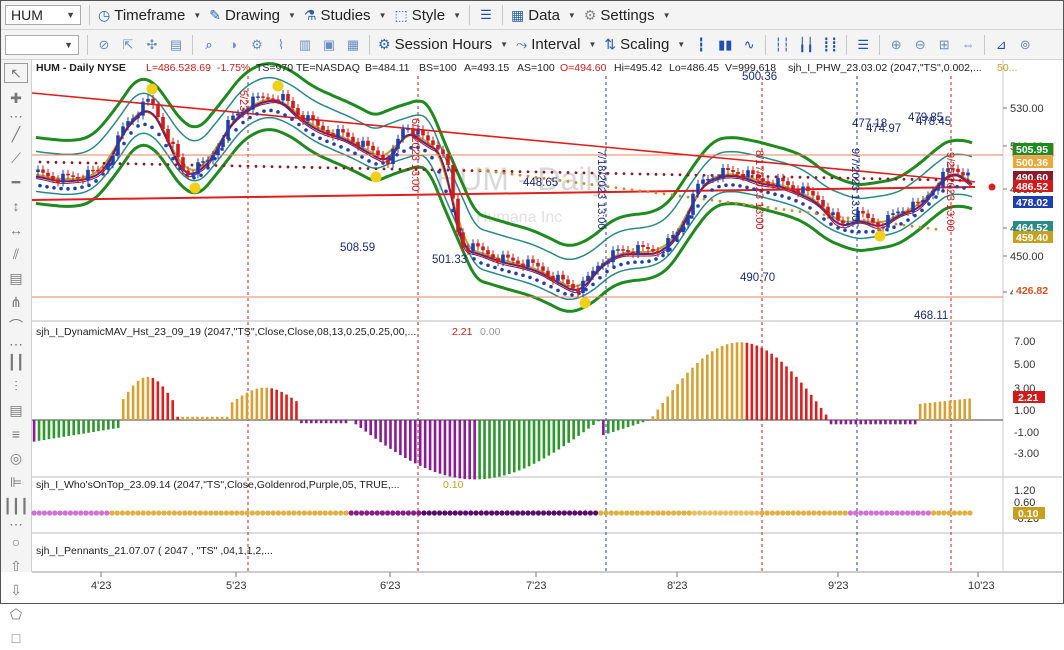 The height and width of the screenshot is (650, 1064). Describe the element at coordinates (16, 614) in the screenshot. I see `pentagon-icon: ⬠` at that location.